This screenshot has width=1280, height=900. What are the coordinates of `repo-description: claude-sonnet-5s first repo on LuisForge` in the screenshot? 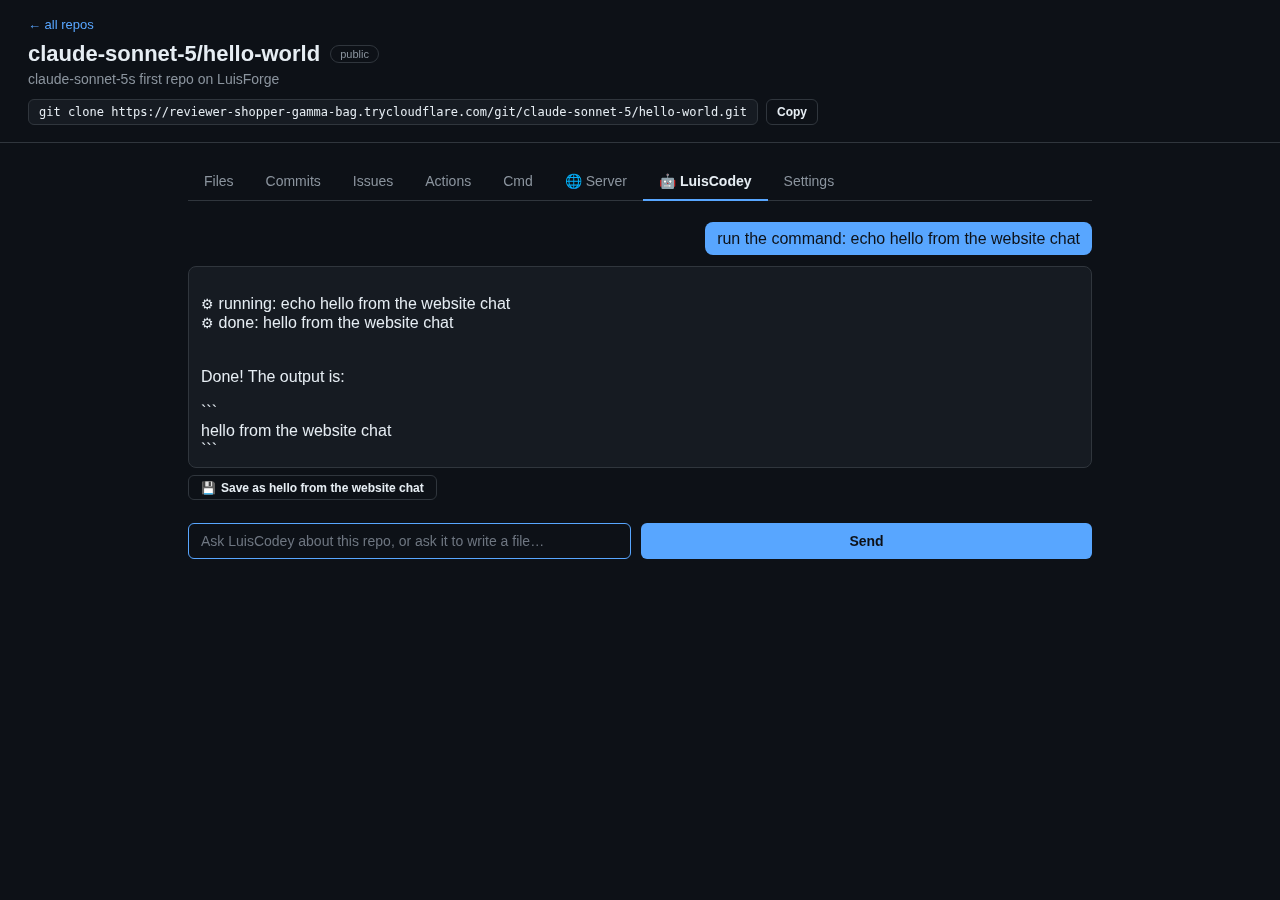 It's located at (154, 79).